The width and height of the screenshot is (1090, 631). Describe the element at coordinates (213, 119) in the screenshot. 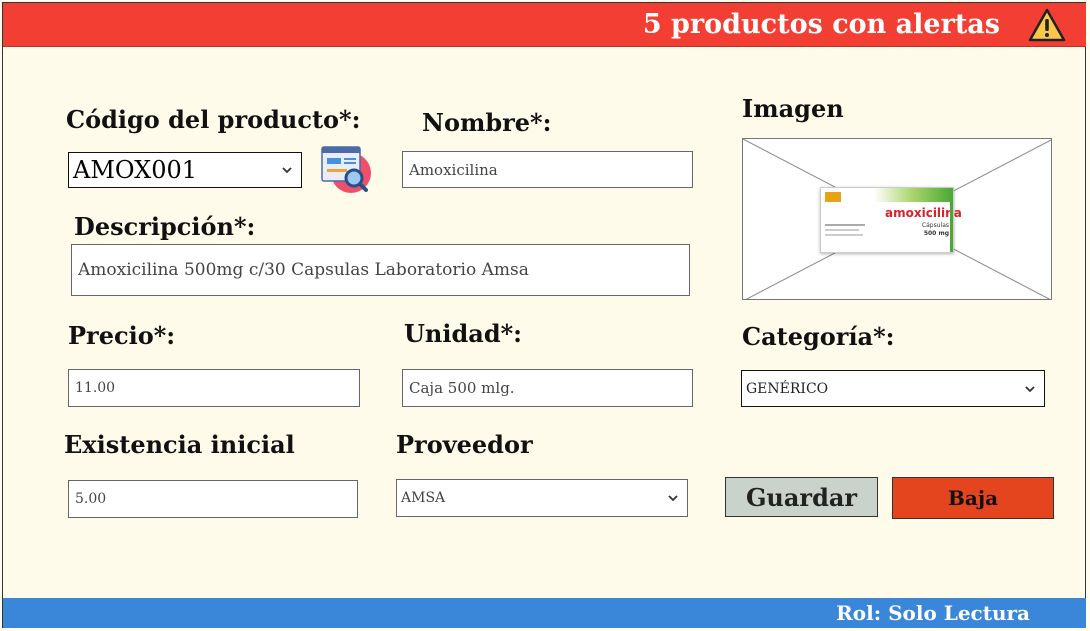

I see `codigo-label: Código del producto*:` at that location.